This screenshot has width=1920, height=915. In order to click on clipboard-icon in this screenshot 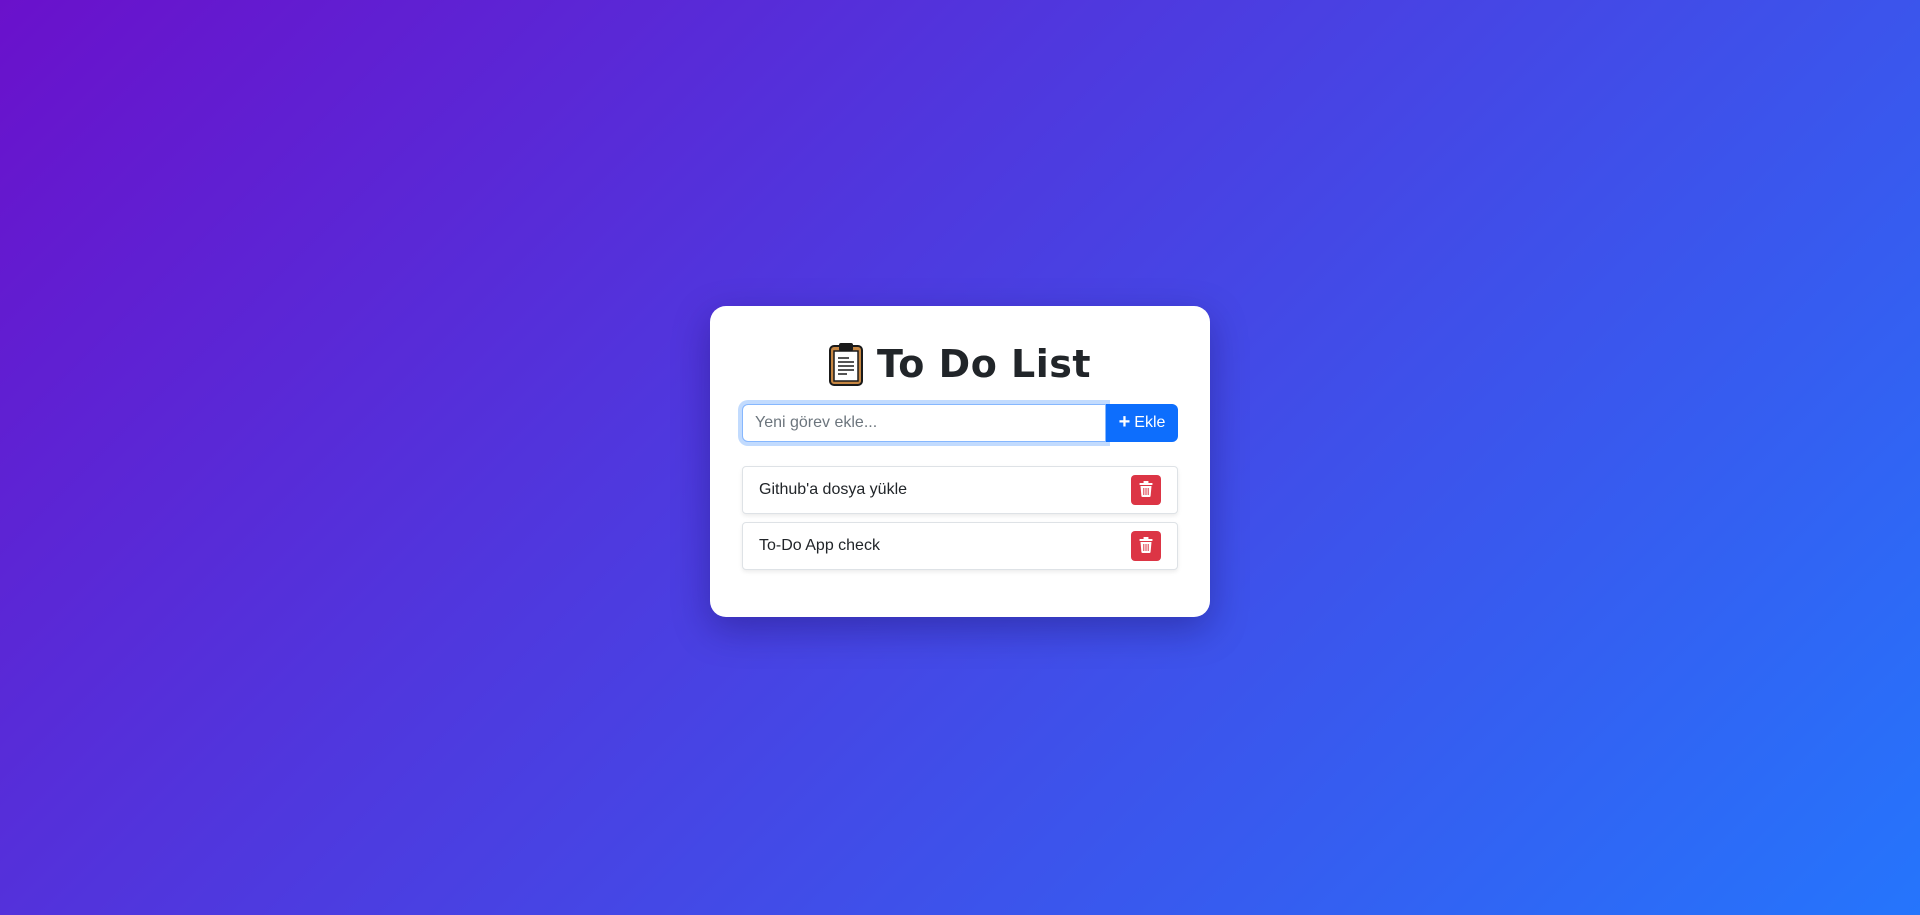, I will do `click(845, 364)`.